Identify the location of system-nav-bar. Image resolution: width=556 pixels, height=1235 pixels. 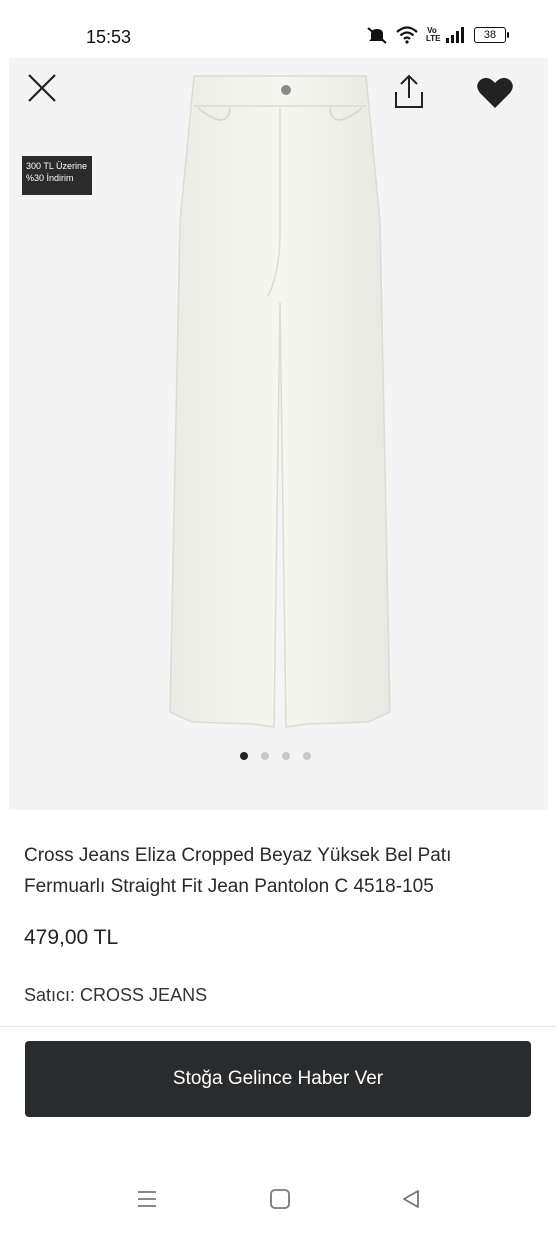
(278, 1202).